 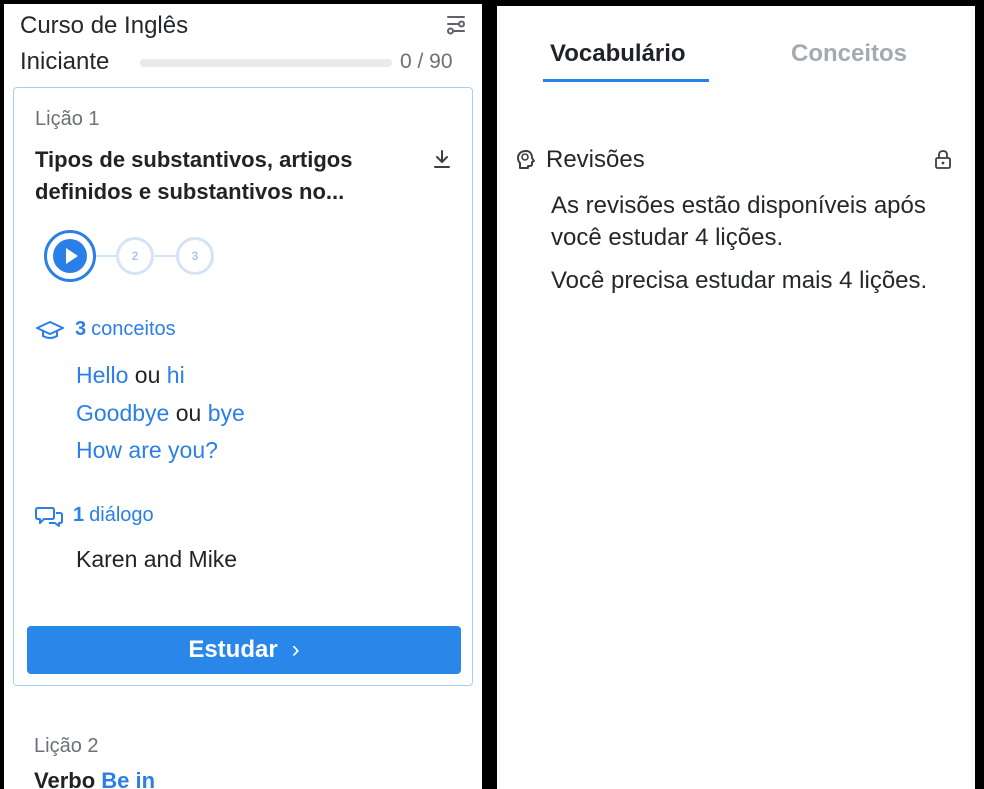 What do you see at coordinates (456, 24) in the screenshot?
I see `filter-icon` at bounding box center [456, 24].